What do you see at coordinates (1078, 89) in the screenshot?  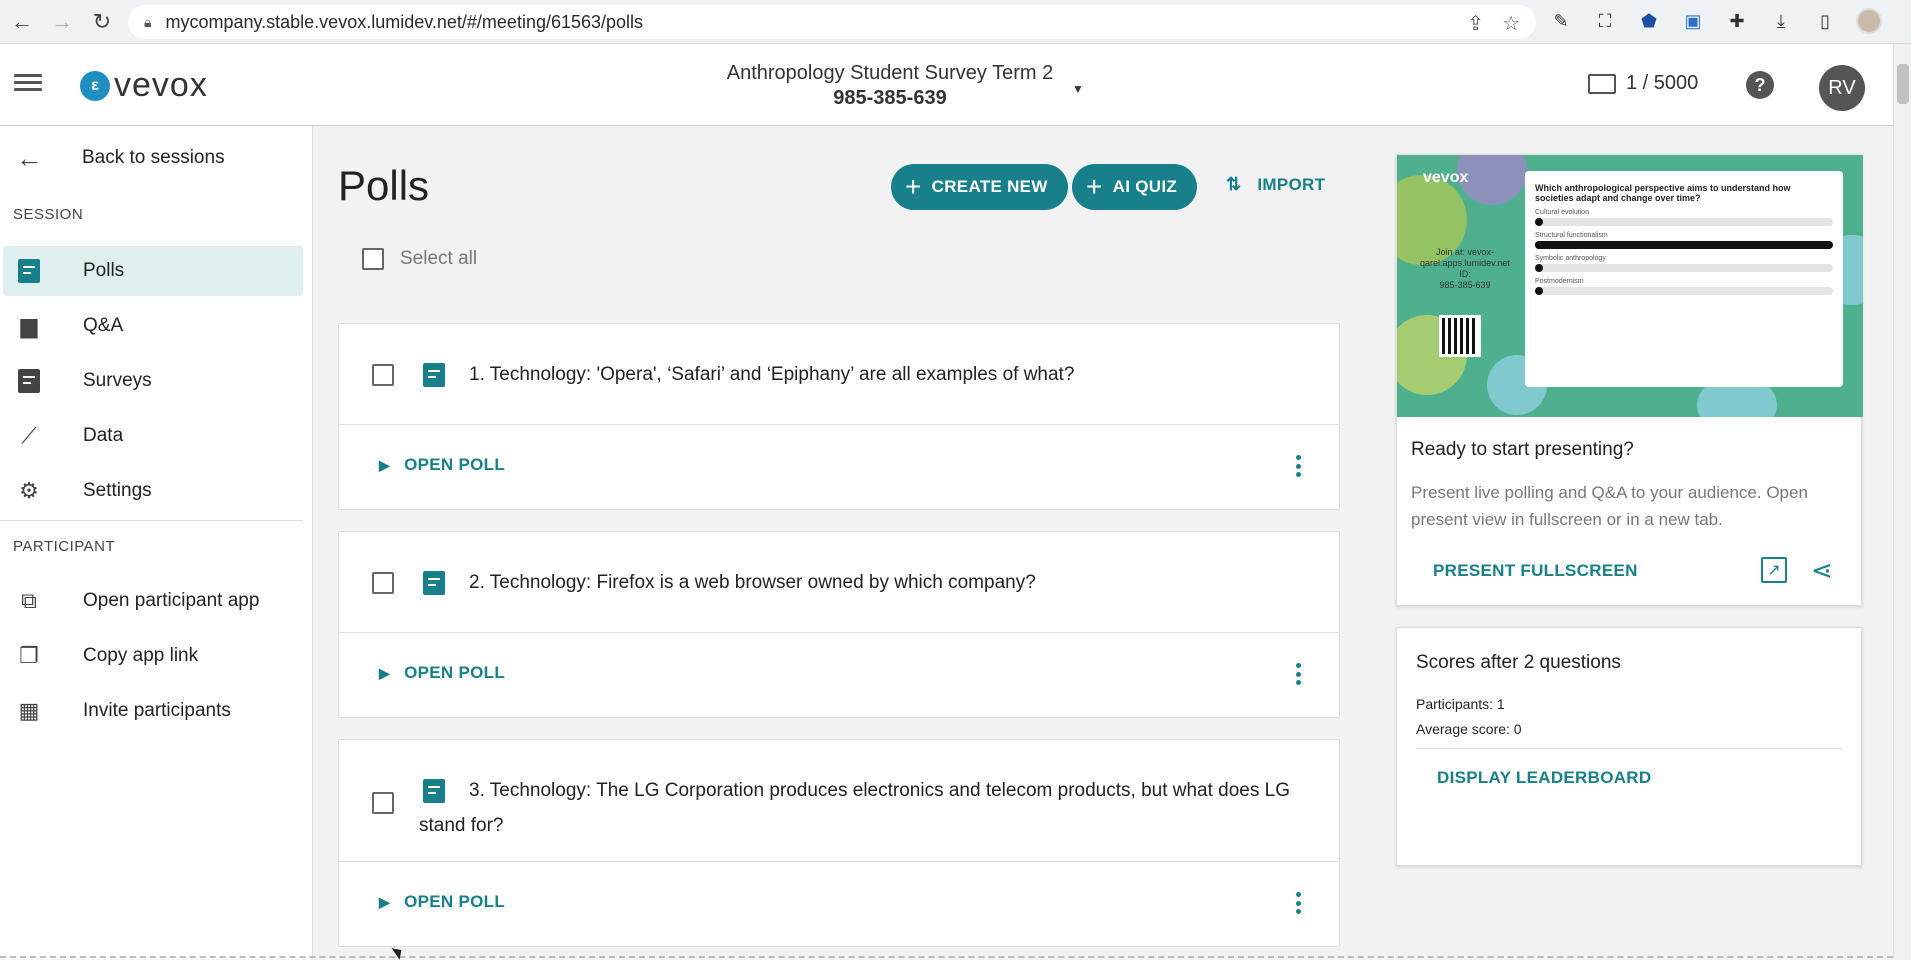 I see `caret-down-icon: ▼` at bounding box center [1078, 89].